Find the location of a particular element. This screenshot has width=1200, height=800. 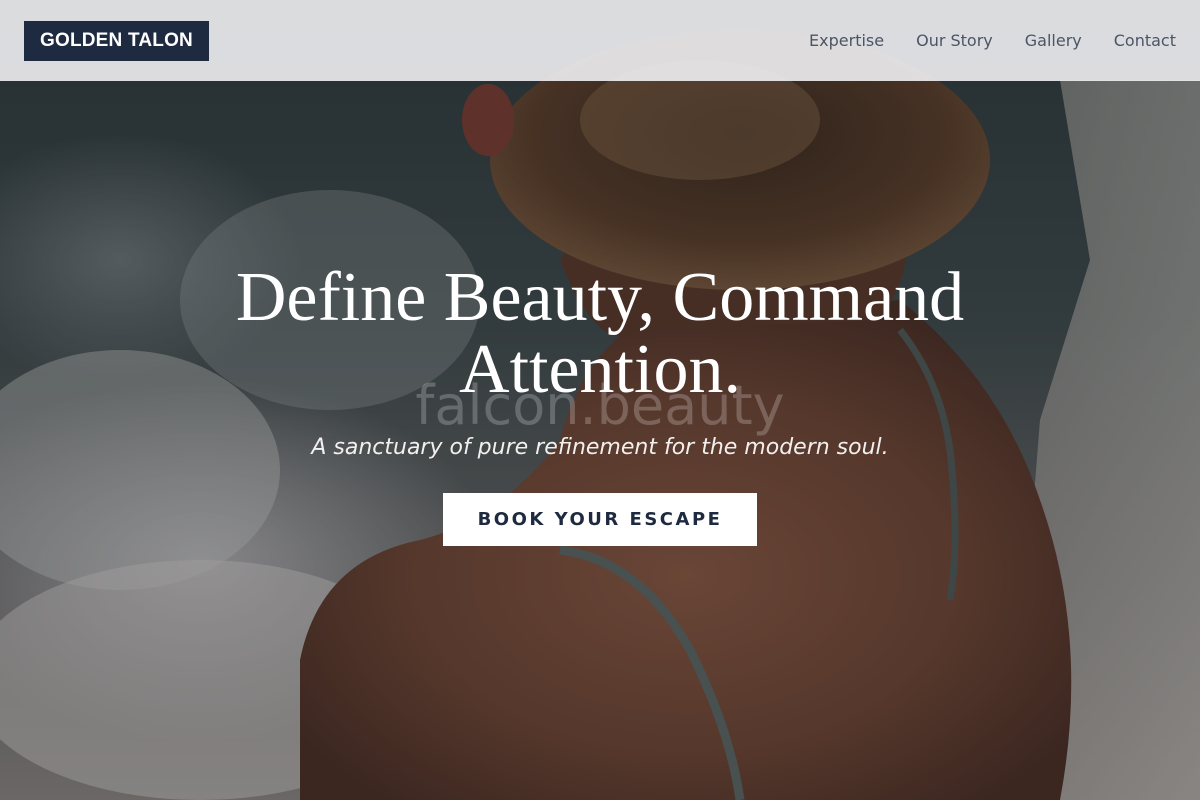

watermark-text: falcon.beauty is located at coordinates (600, 405).